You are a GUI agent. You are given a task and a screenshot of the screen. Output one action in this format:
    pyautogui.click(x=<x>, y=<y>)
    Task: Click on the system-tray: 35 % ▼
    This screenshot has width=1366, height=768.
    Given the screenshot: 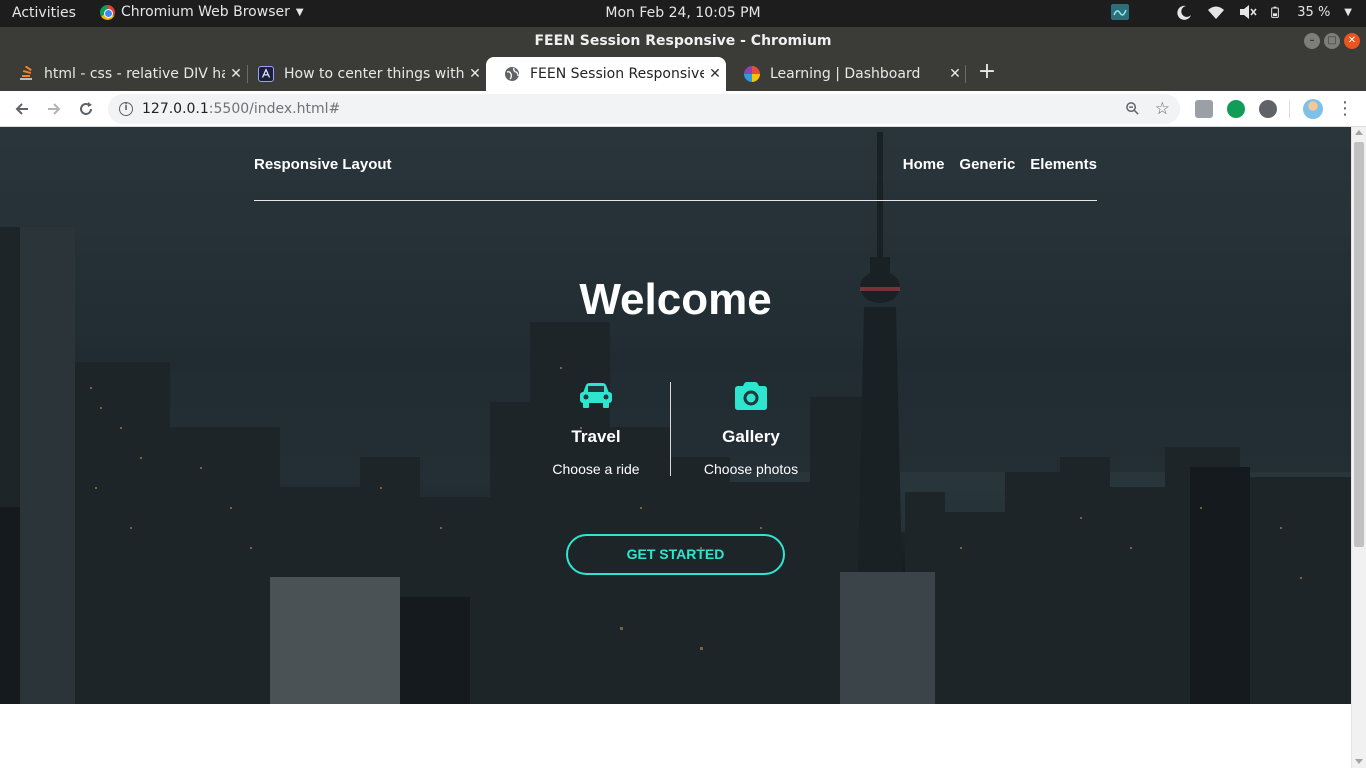 What is the action you would take?
    pyautogui.click(x=1231, y=12)
    